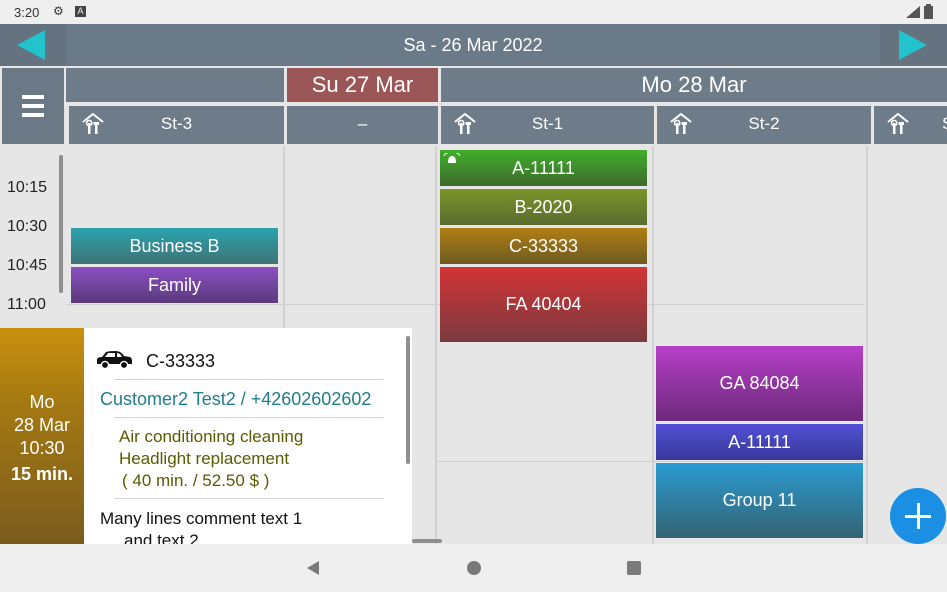 The width and height of the screenshot is (947, 592). I want to click on time-label: 10:15, so click(27, 187).